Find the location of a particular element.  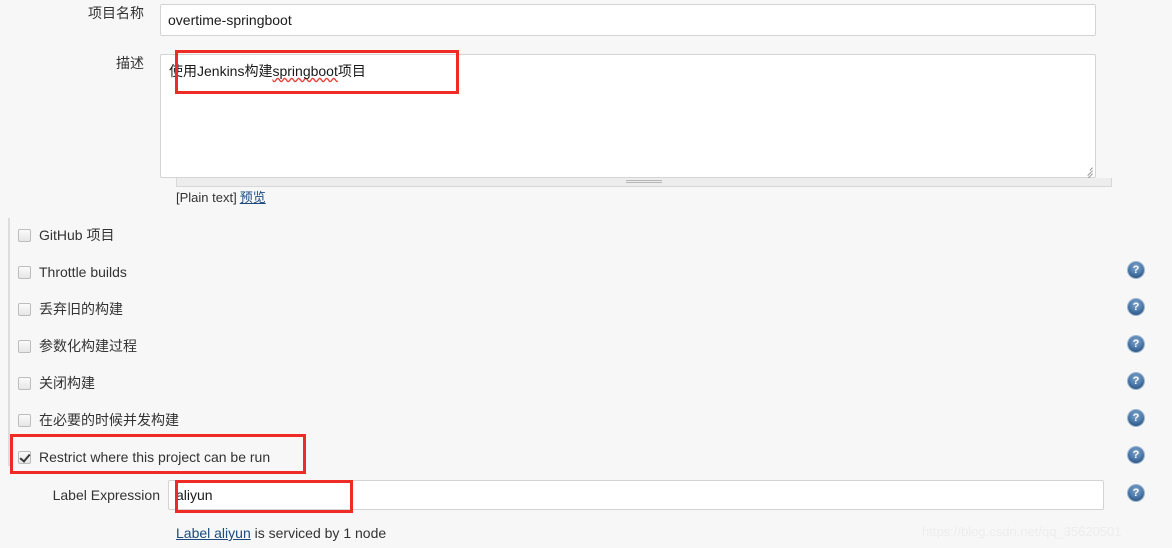

help-icon-parameterized-build is located at coordinates (1136, 344).